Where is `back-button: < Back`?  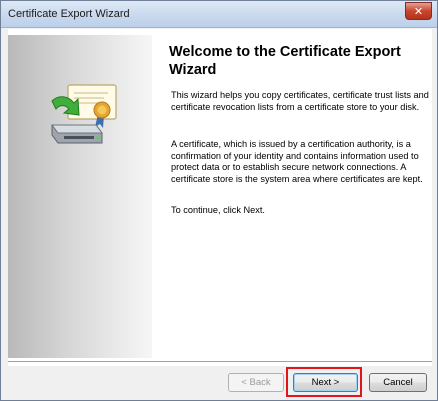 back-button: < Back is located at coordinates (256, 382).